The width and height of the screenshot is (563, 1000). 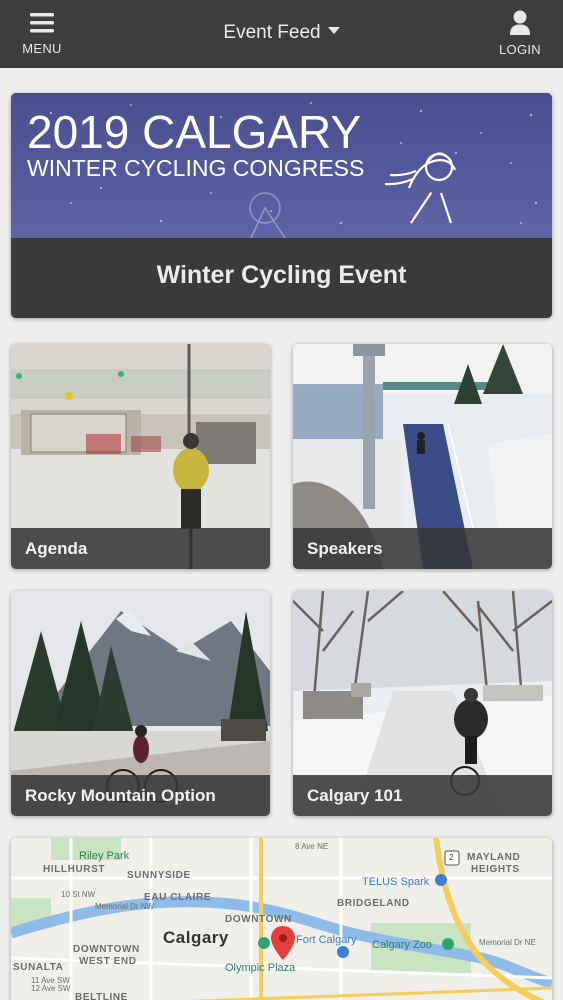 I want to click on map-label-hillhurst: HILLHURST, so click(x=74, y=869).